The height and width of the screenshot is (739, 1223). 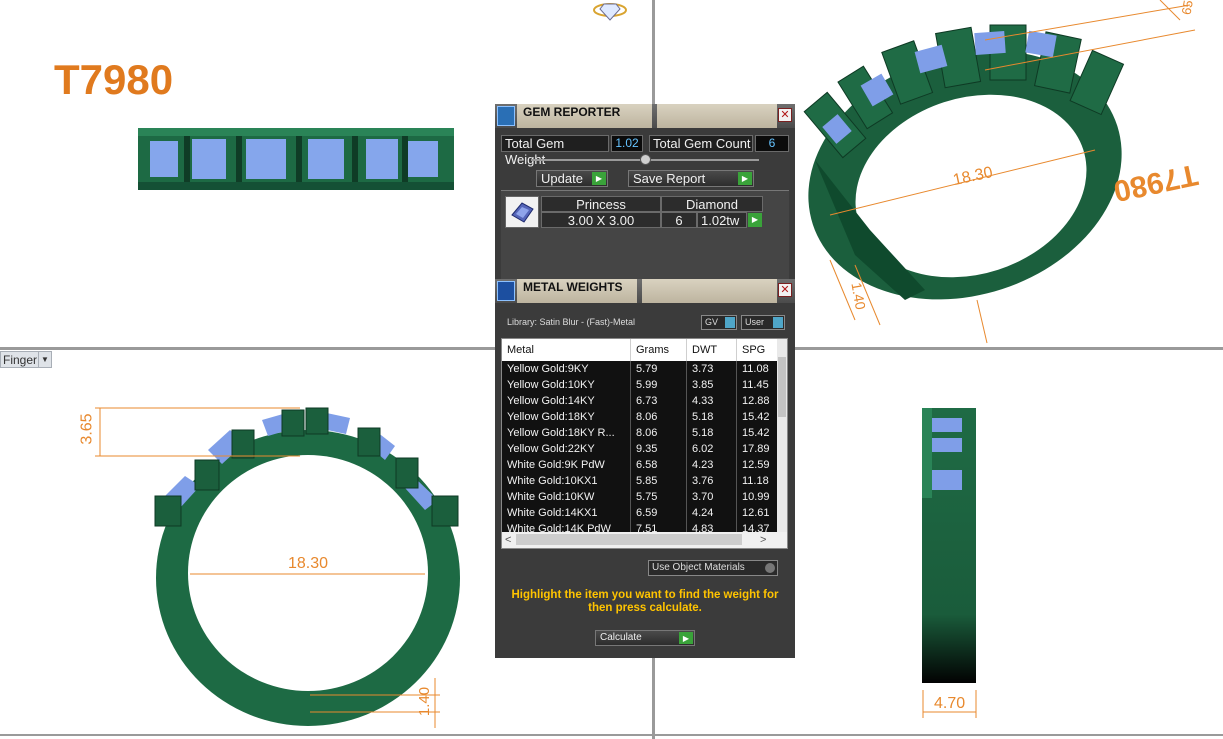 I want to click on save-report-label: Save Report, so click(x=669, y=178).